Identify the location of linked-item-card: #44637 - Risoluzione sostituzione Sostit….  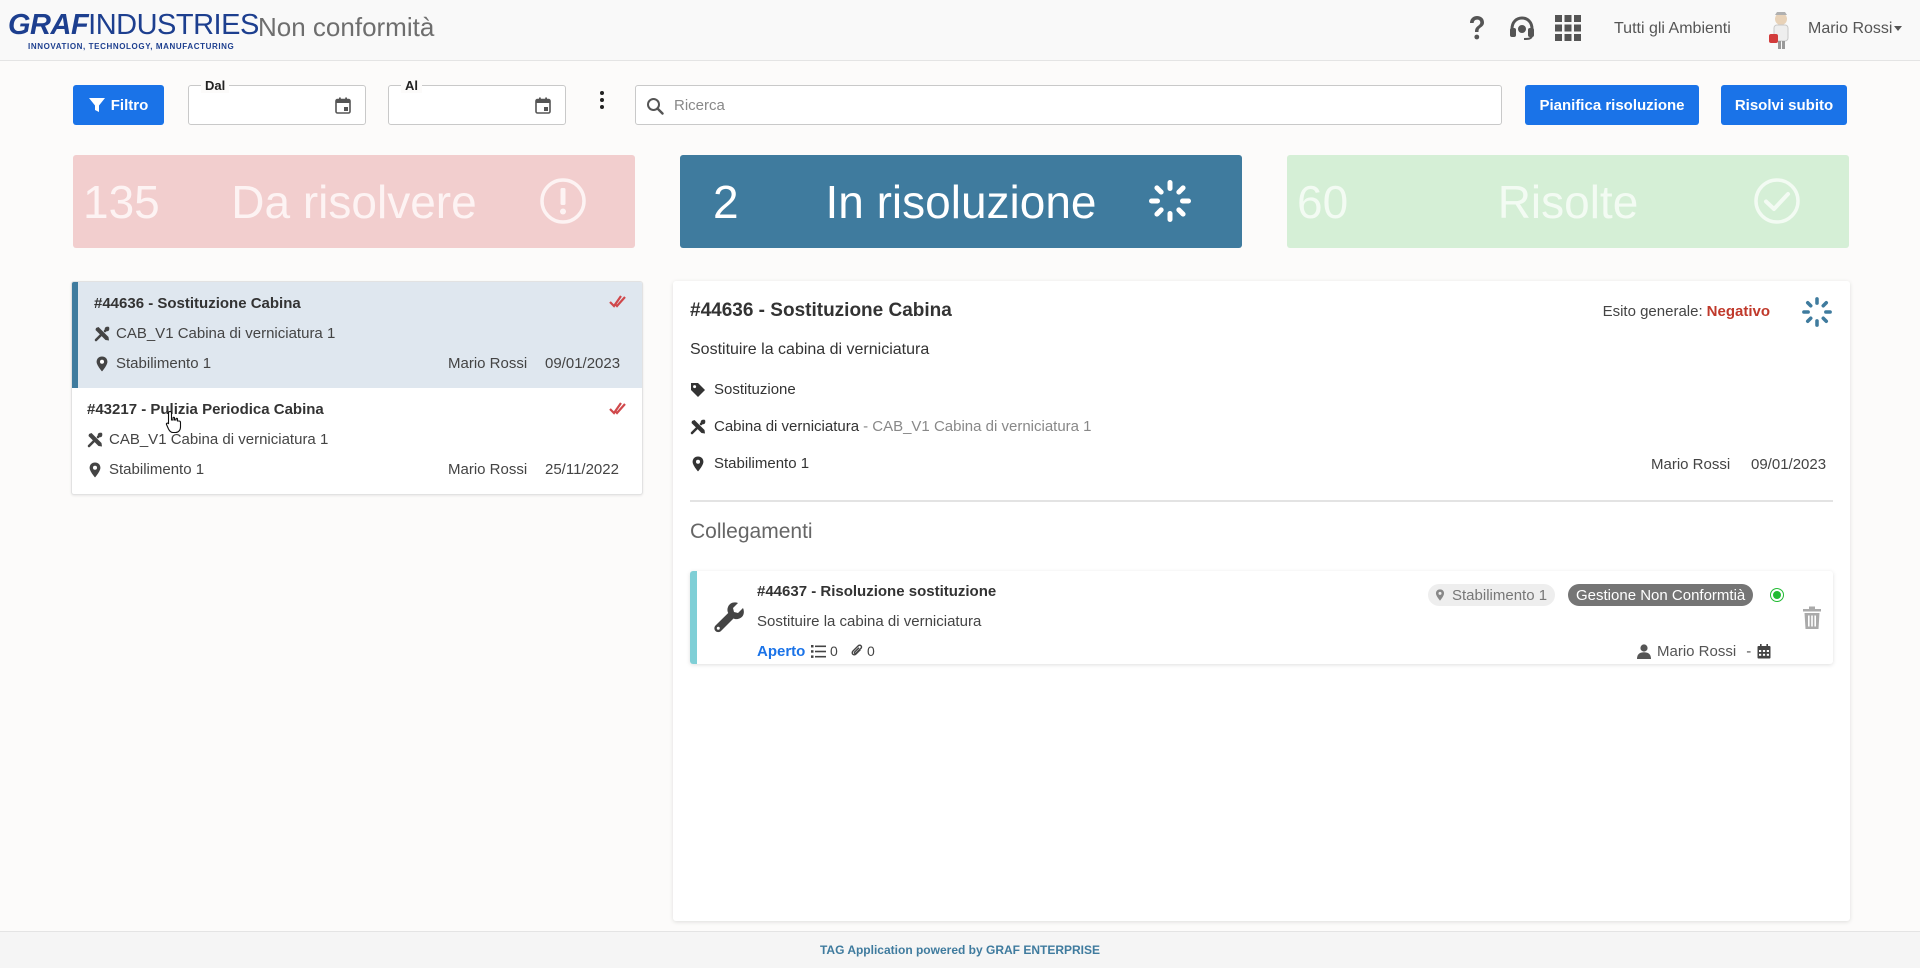
(1261, 617).